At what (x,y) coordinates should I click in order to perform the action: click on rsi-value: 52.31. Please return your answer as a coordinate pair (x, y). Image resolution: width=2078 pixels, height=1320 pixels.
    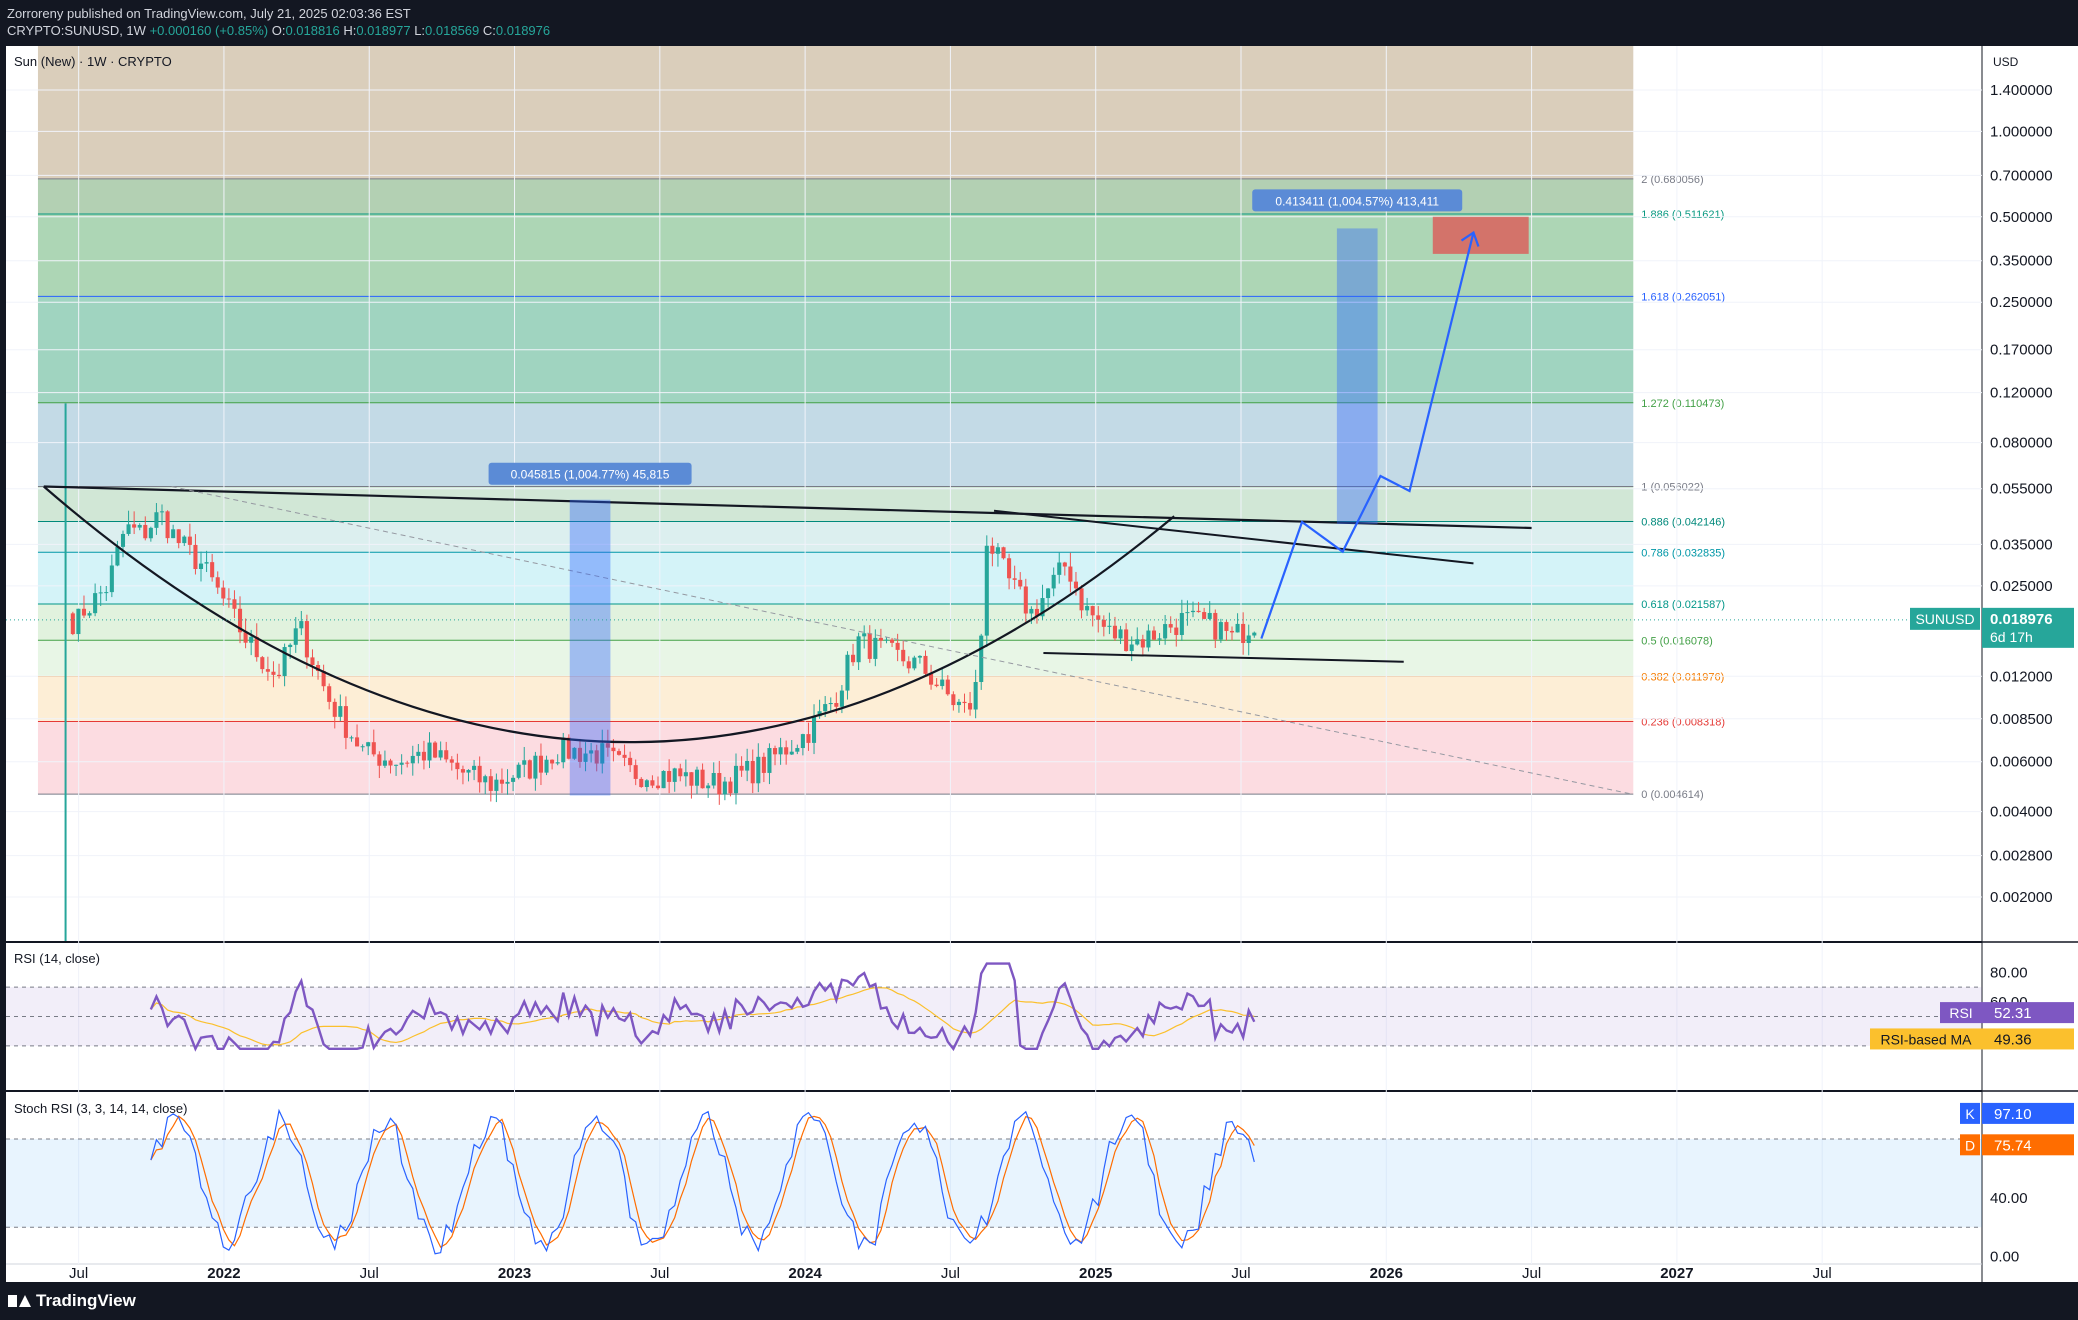
    Looking at the image, I should click on (2013, 1013).